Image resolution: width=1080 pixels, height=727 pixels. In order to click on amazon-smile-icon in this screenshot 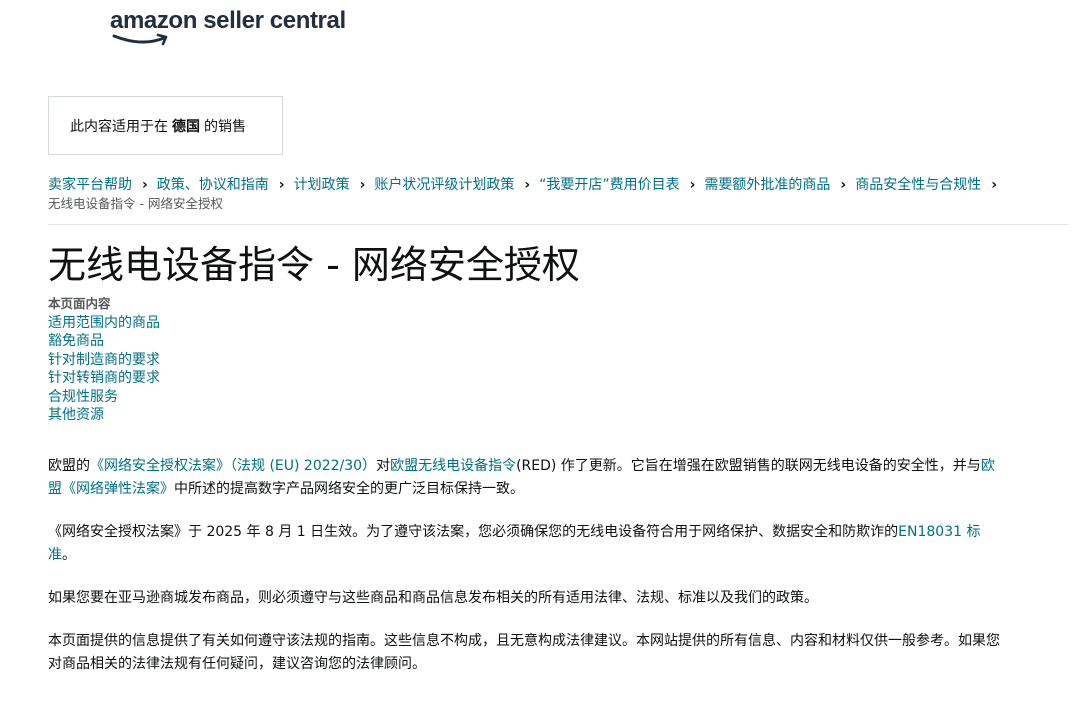, I will do `click(140, 39)`.